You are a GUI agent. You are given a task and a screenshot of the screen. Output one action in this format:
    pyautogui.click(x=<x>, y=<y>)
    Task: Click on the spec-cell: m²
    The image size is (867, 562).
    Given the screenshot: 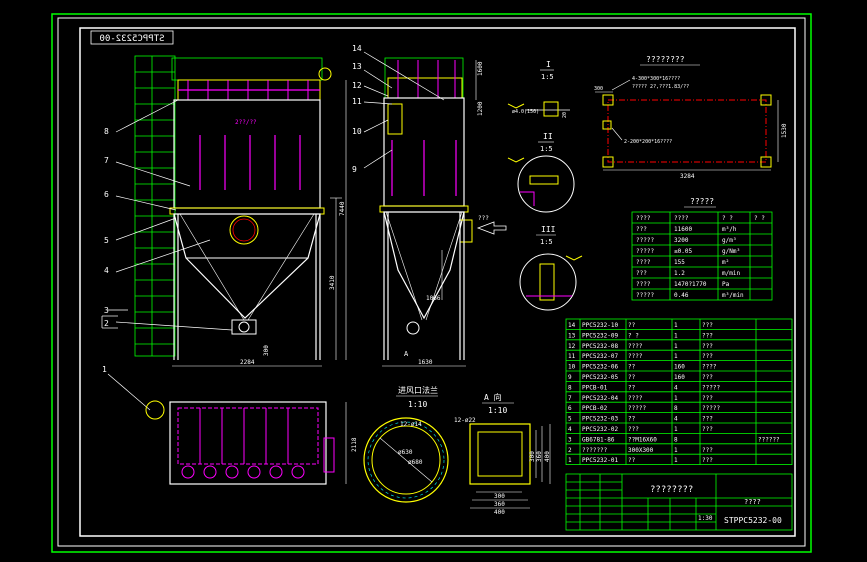 What is the action you would take?
    pyautogui.click(x=725, y=262)
    